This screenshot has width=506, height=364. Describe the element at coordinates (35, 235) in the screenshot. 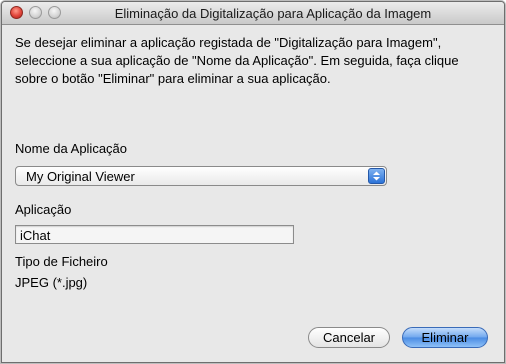

I see `application-value: iChat` at that location.